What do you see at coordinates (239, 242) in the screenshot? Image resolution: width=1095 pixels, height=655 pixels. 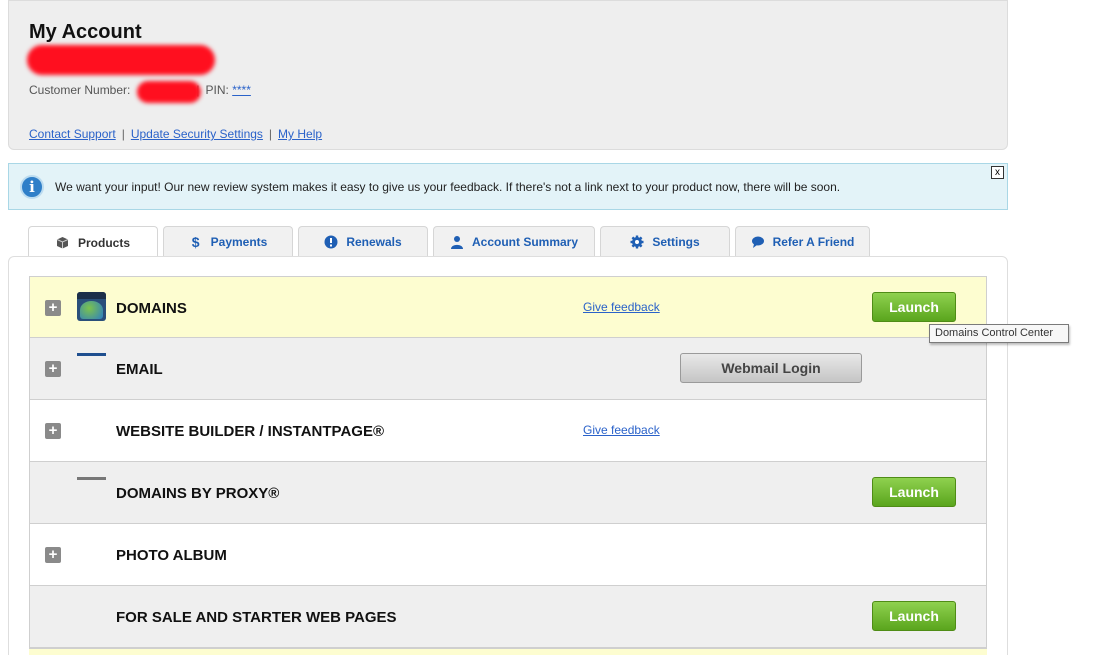 I see `tab-payments-label: Payments` at bounding box center [239, 242].